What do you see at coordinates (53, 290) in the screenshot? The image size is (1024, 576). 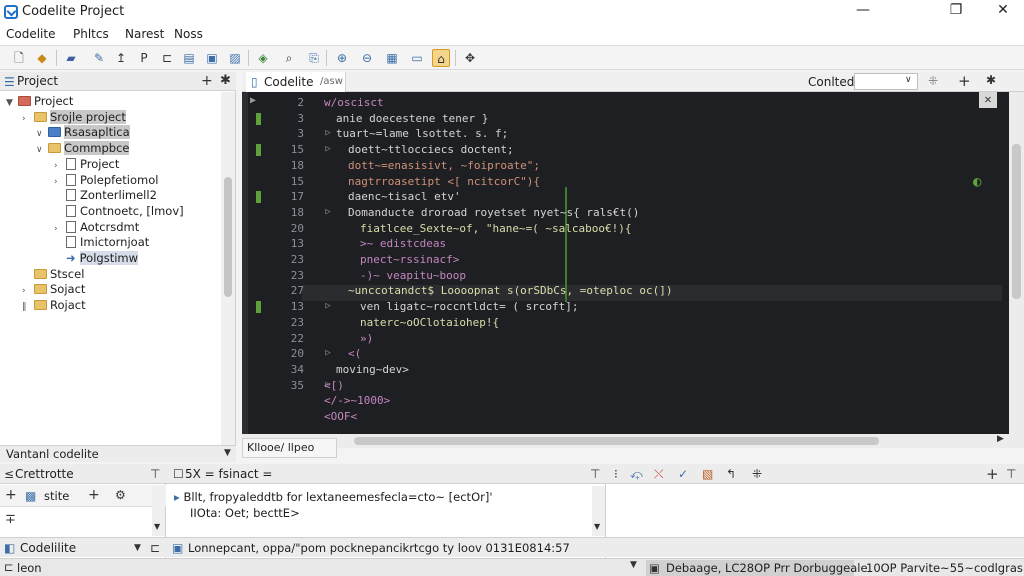 I see `tree-item: › Sojact` at bounding box center [53, 290].